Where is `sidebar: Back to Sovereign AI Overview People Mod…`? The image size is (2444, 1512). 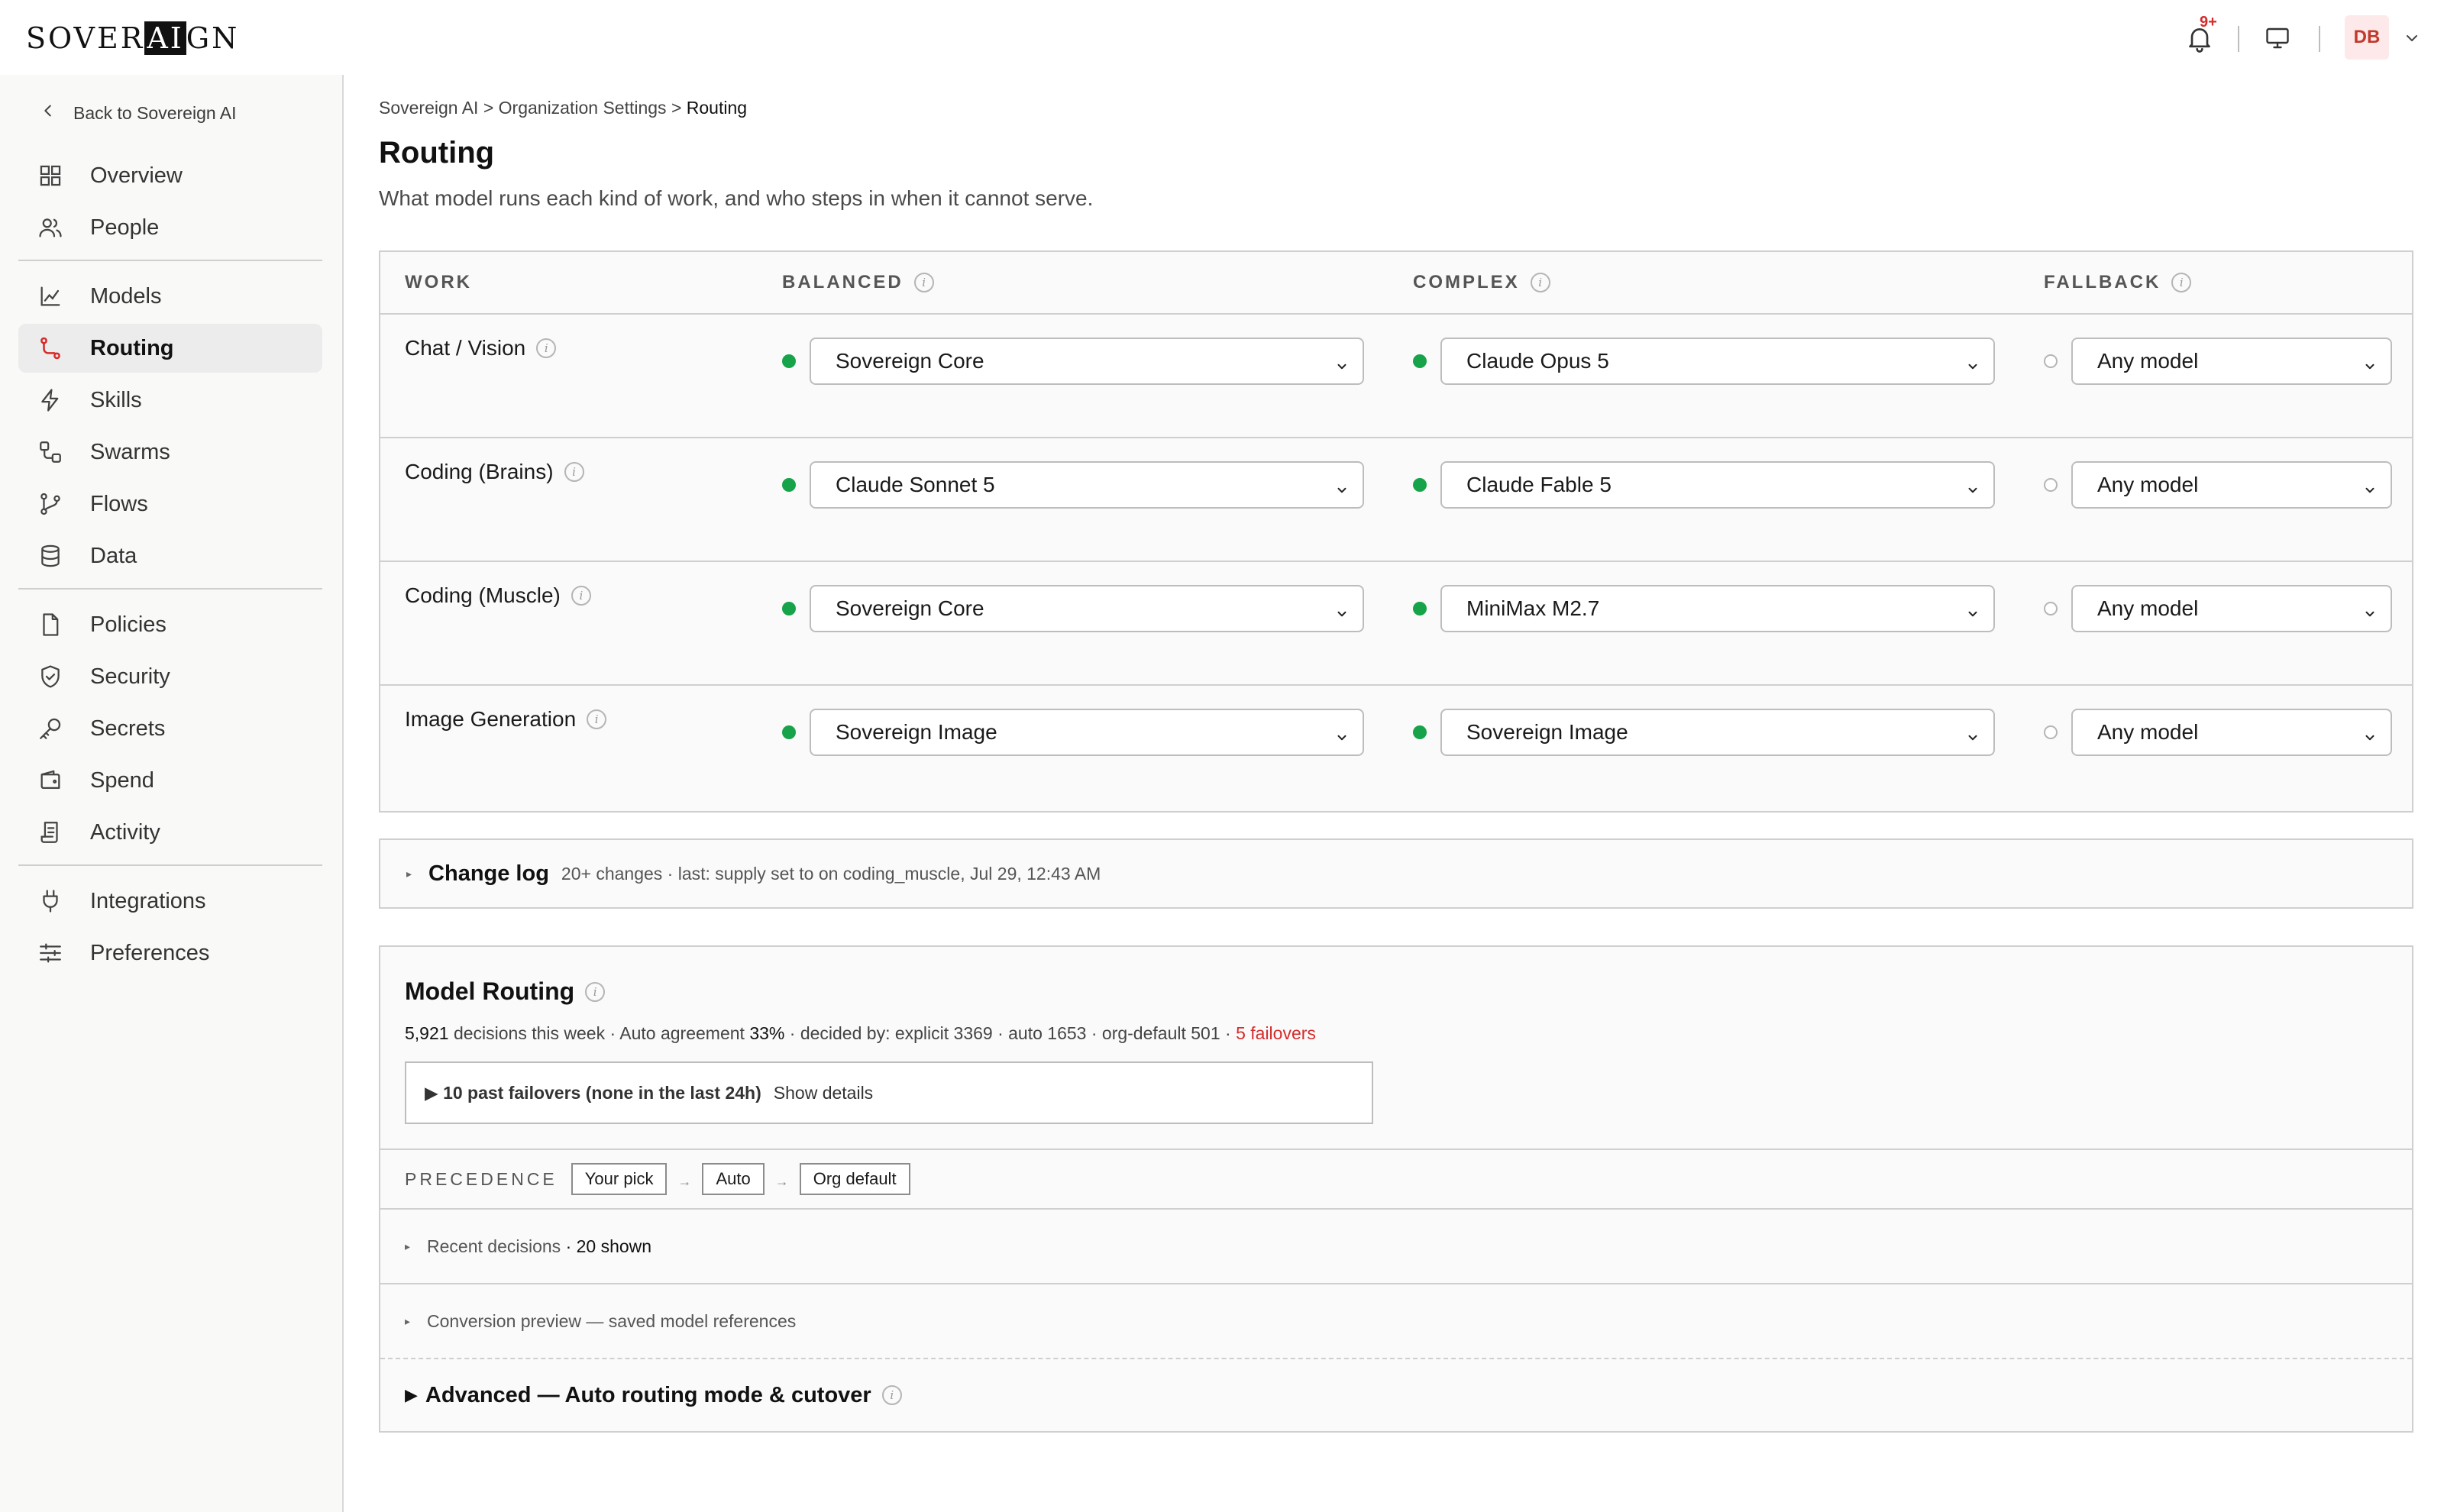 sidebar: Back to Sovereign AI Overview People Mod… is located at coordinates (172, 794).